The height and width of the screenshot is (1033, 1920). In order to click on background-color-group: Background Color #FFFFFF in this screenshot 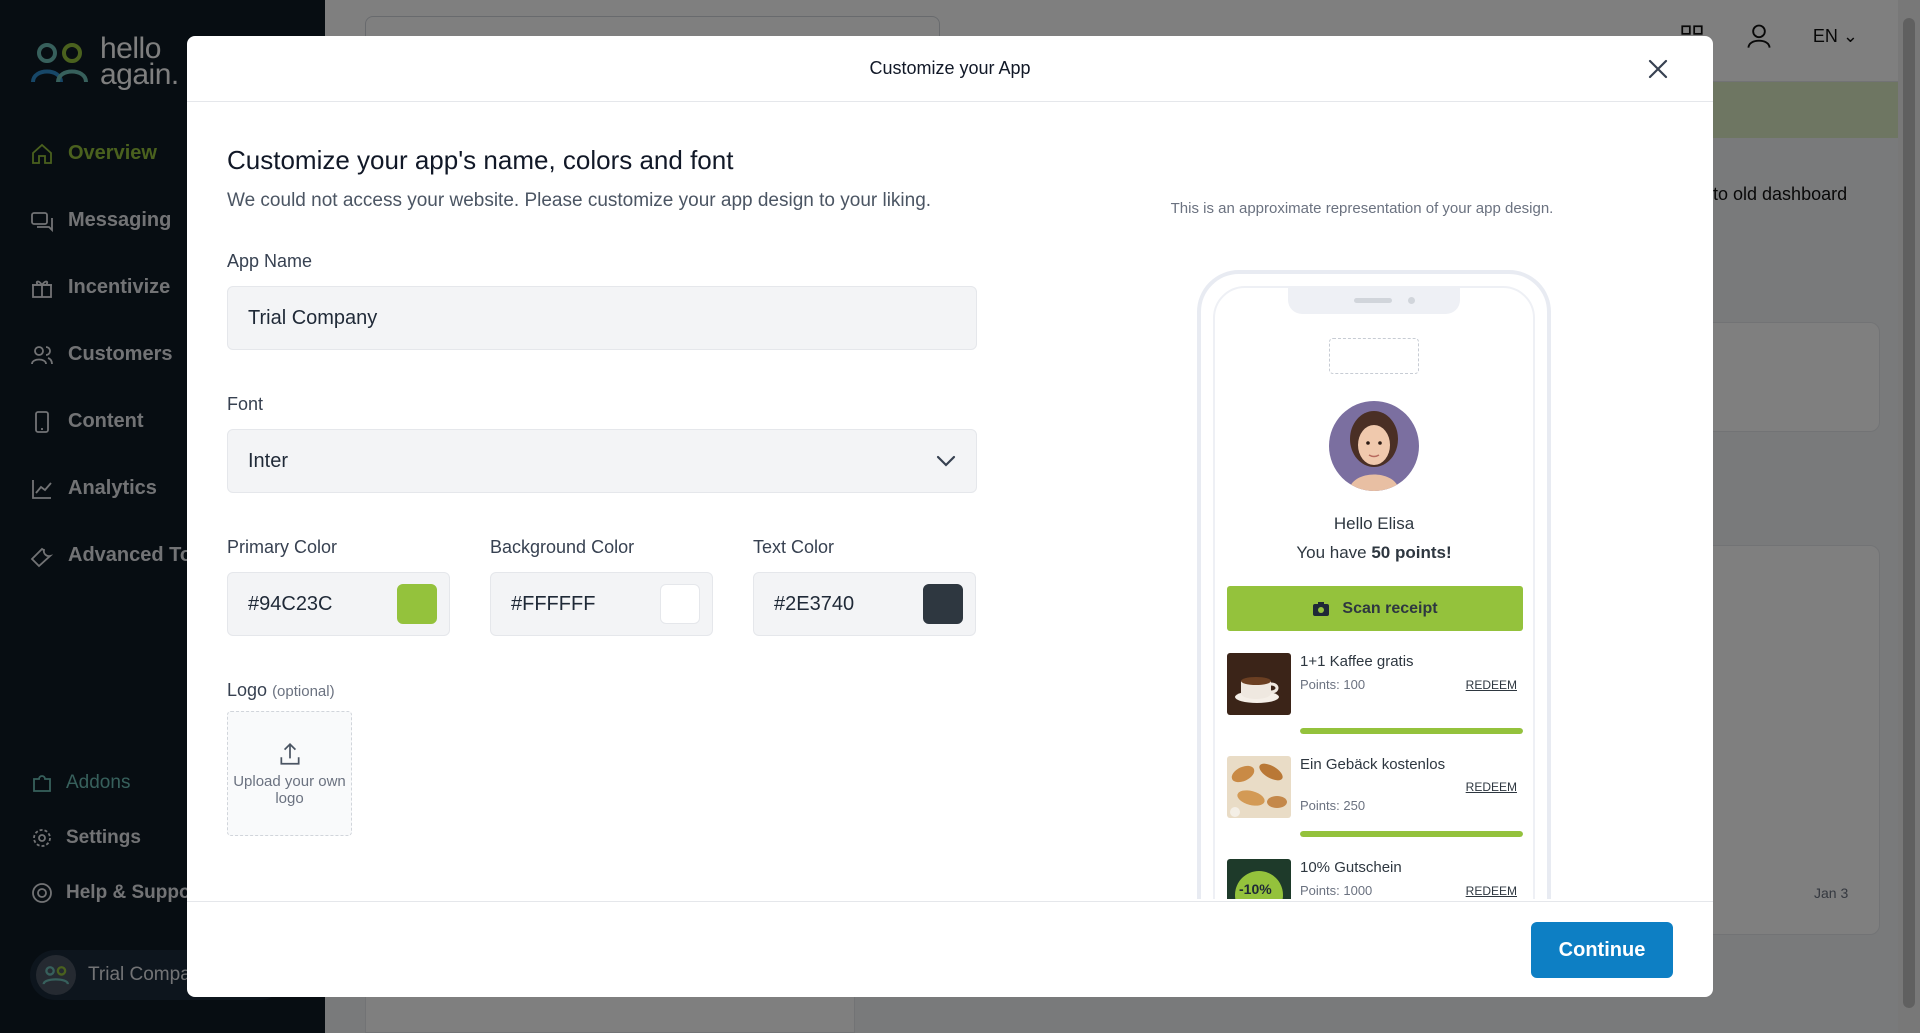, I will do `click(601, 586)`.